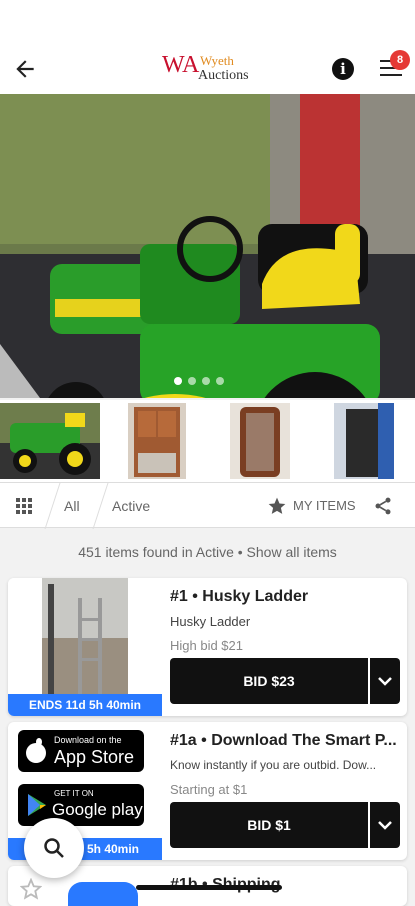  I want to click on lot-title: #1 • Husky Ladder, so click(285, 597).